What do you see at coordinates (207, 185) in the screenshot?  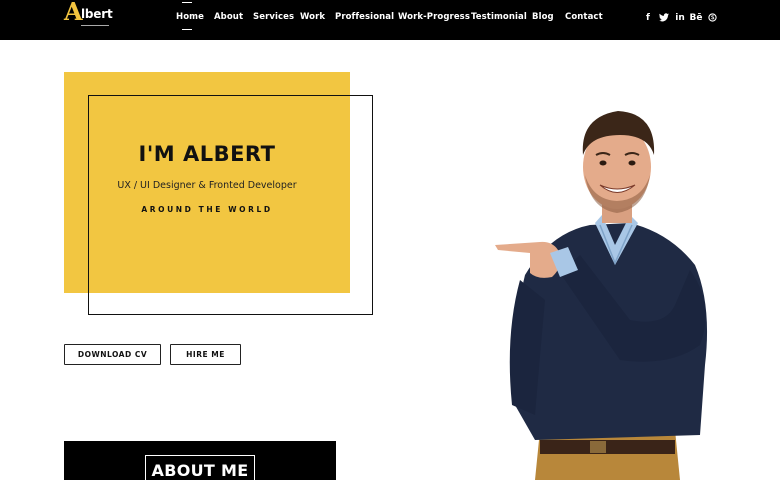 I see `hero-subtitle: UX / UI Designer & Fronted Developer` at bounding box center [207, 185].